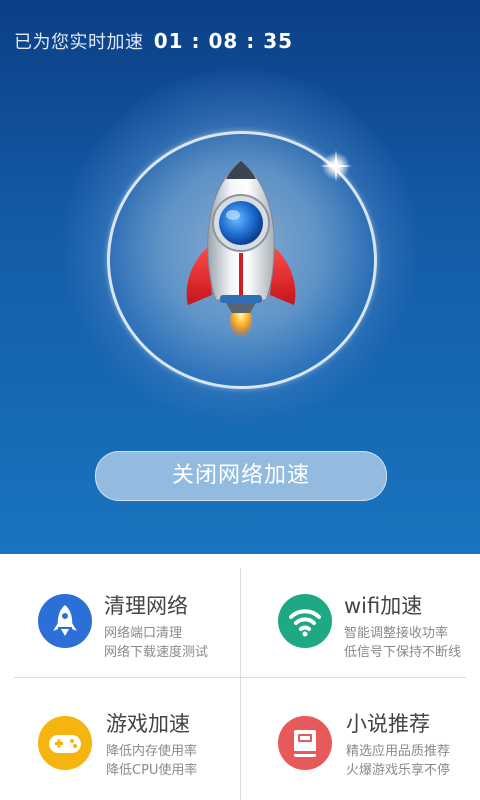 The image size is (480, 800). I want to click on book-icon, so click(305, 743).